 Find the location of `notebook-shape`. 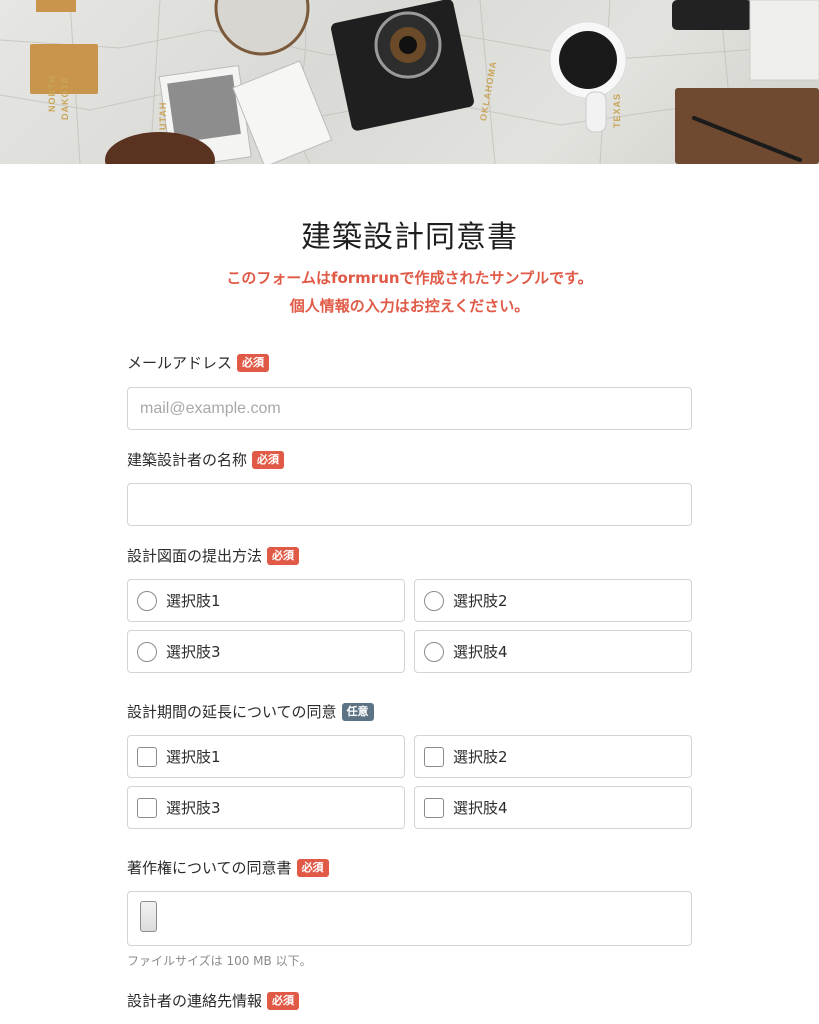

notebook-shape is located at coordinates (747, 126).